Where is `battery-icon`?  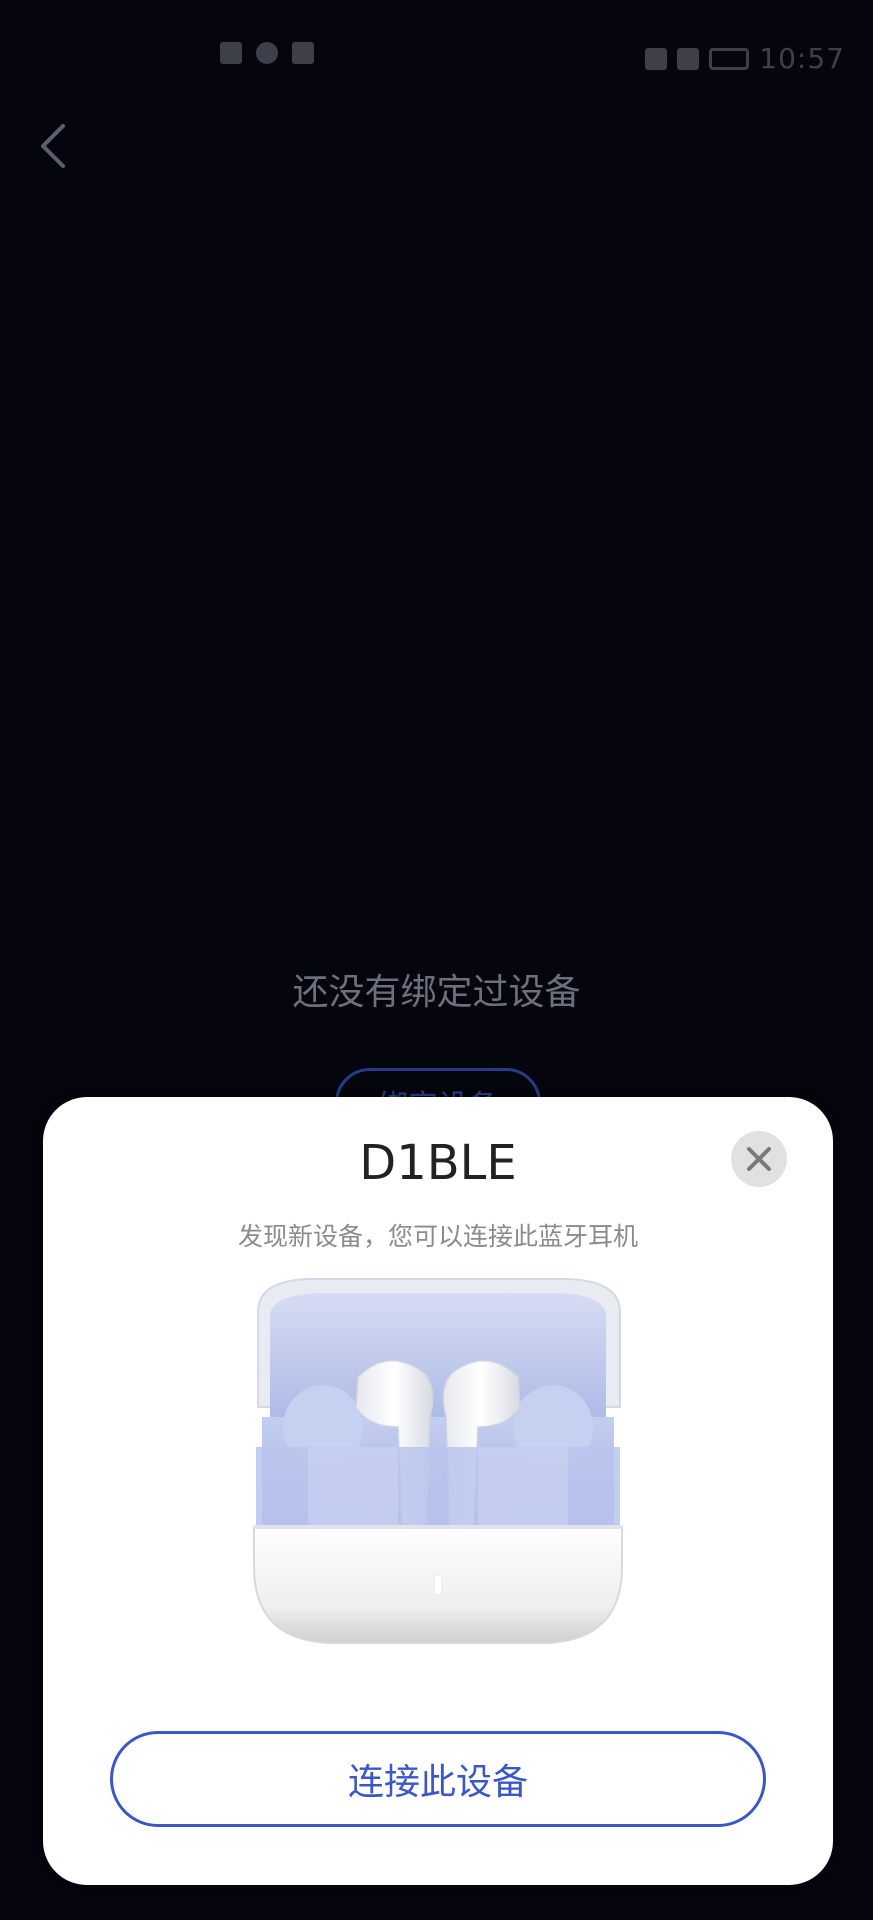
battery-icon is located at coordinates (729, 58).